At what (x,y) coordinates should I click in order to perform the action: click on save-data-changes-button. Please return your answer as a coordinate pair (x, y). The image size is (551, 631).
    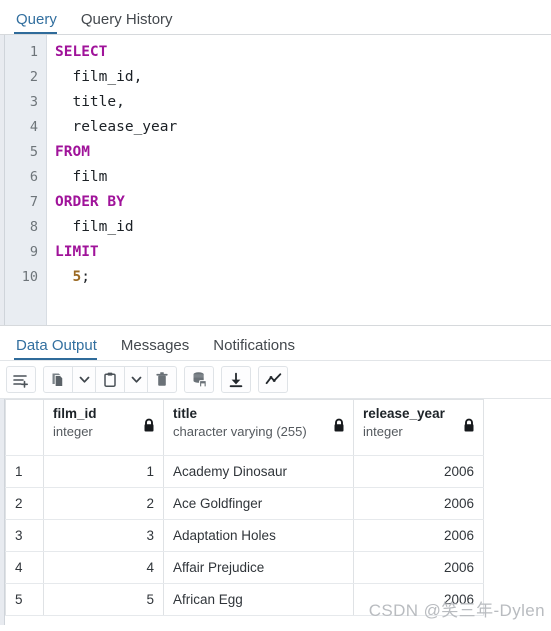
    Looking at the image, I should click on (199, 379).